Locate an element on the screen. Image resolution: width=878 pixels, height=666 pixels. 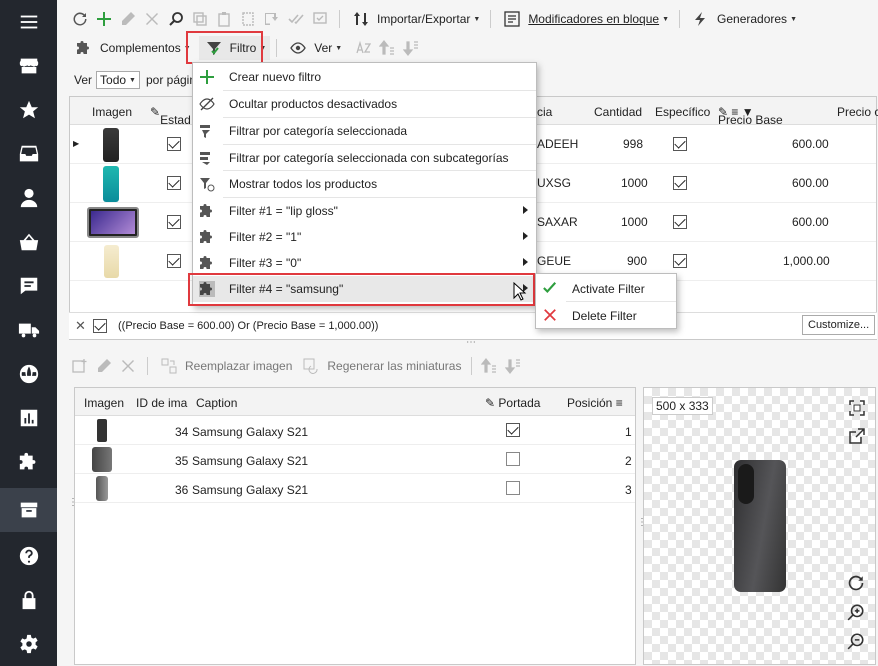
archive-icon is located at coordinates (28, 510).